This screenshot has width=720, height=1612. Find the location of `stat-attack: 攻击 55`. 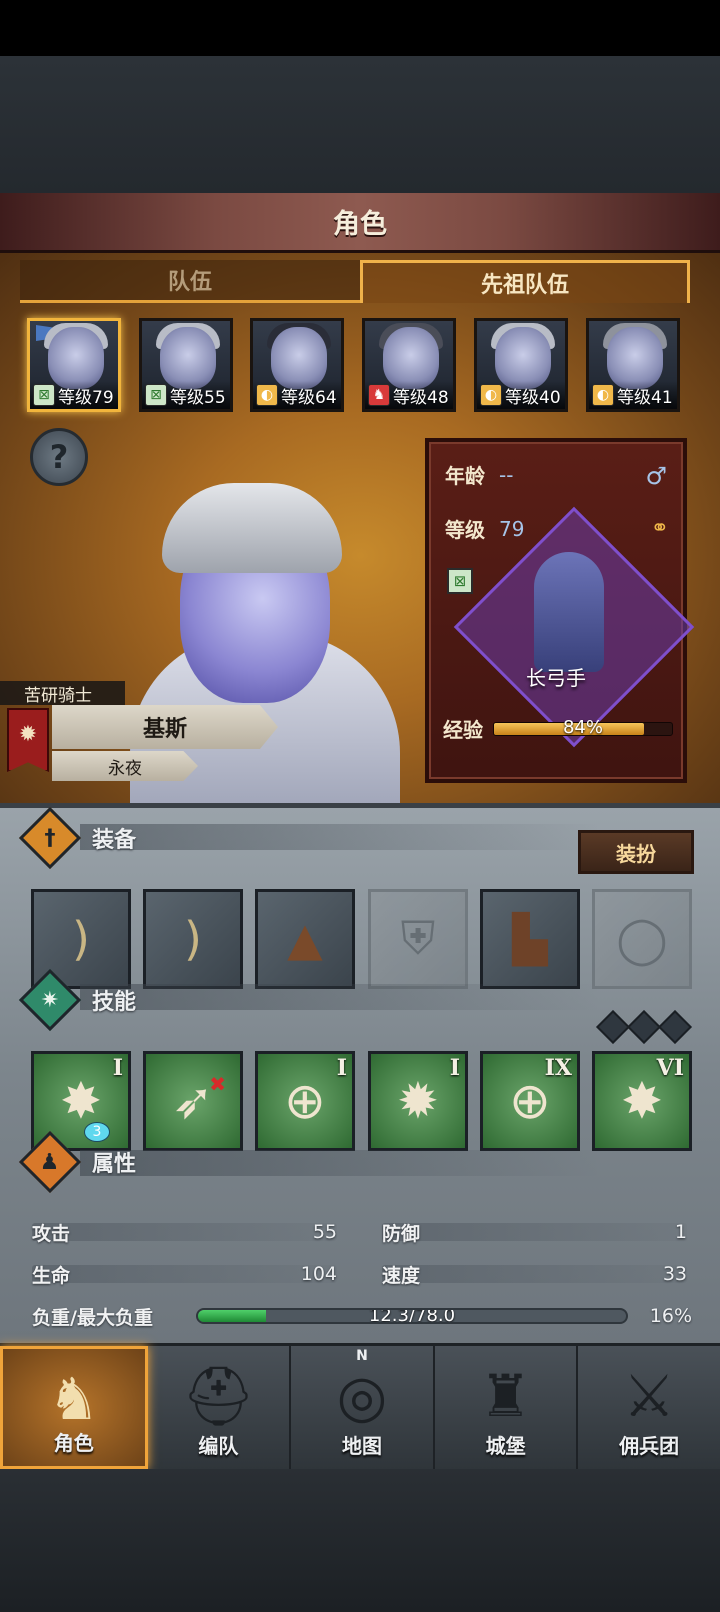

stat-attack: 攻击 55 is located at coordinates (184, 1232).